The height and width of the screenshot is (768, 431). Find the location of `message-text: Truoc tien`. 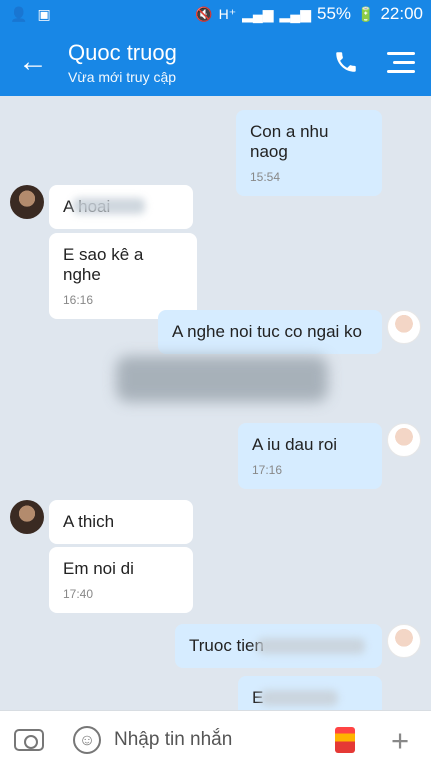

message-text: Truoc tien is located at coordinates (226, 645).